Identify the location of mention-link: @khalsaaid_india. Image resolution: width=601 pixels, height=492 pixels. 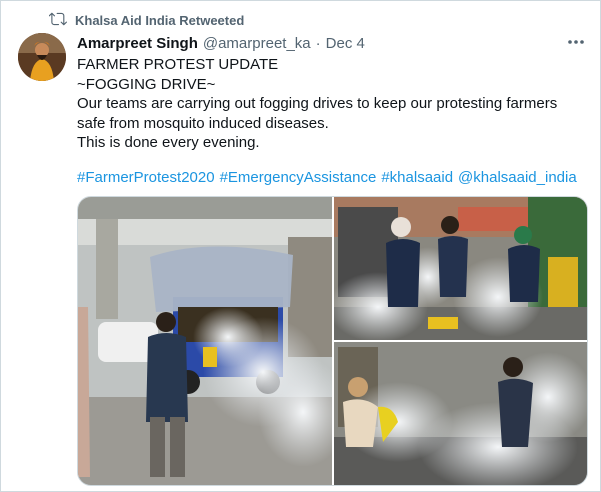
(517, 177).